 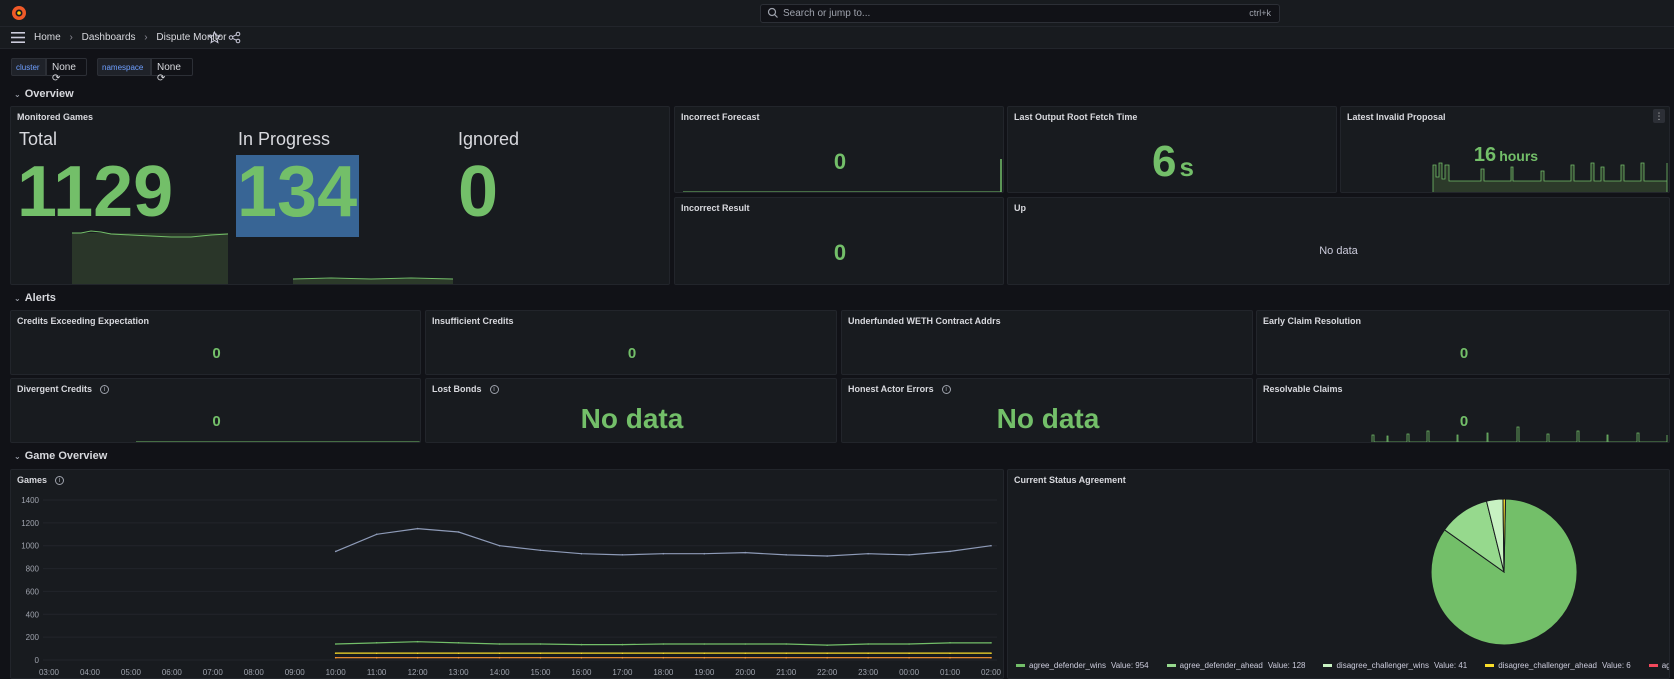 I want to click on search-shortcut: ctrl+k, so click(x=1260, y=13).